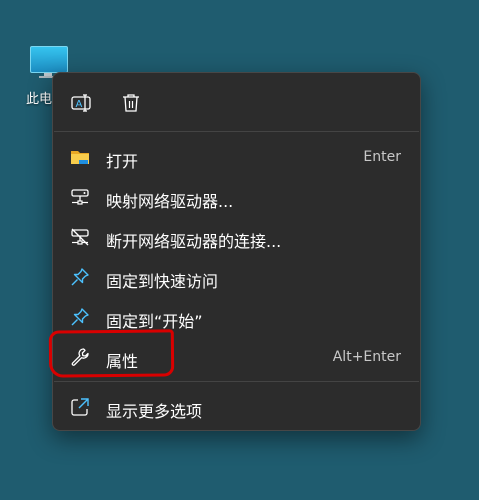  I want to click on rename-icon: A, so click(81, 103).